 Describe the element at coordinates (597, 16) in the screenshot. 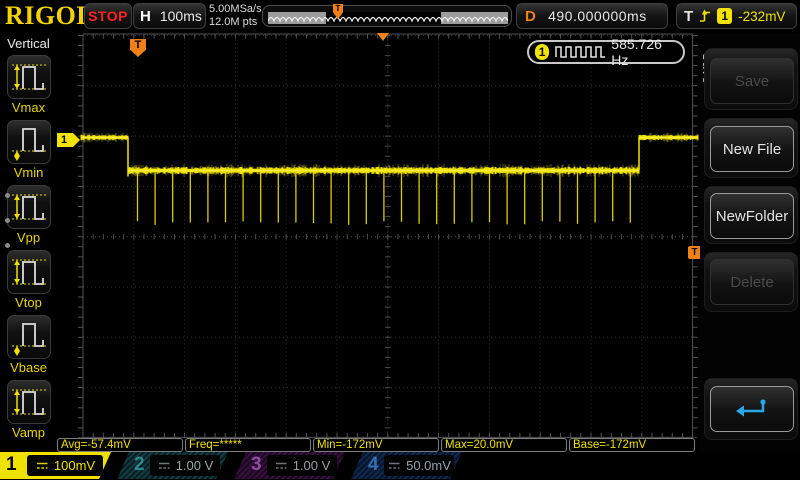

I see `delay-value: 490.000000ms` at that location.